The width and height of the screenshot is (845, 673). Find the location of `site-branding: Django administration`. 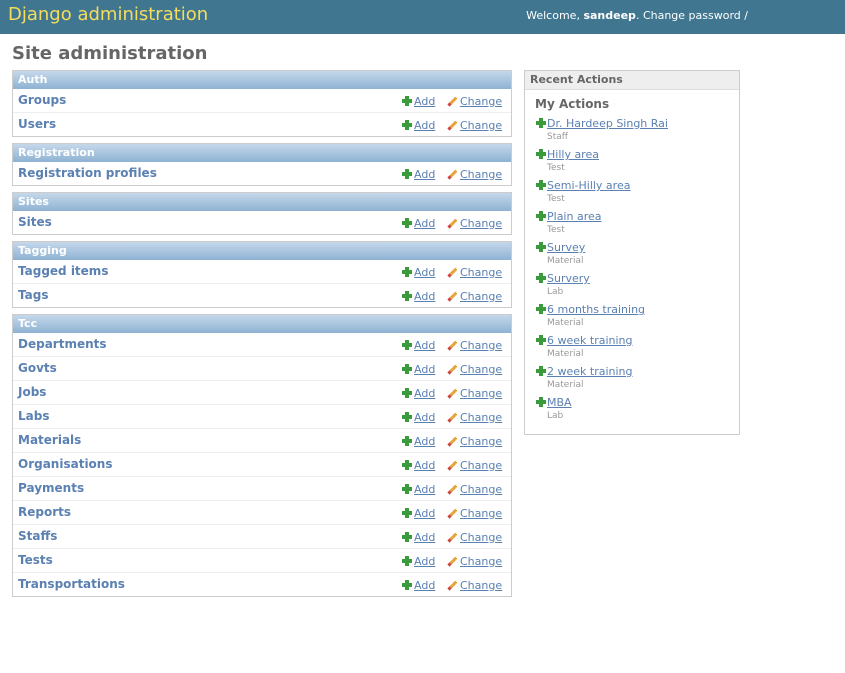

site-branding: Django administration is located at coordinates (108, 14).